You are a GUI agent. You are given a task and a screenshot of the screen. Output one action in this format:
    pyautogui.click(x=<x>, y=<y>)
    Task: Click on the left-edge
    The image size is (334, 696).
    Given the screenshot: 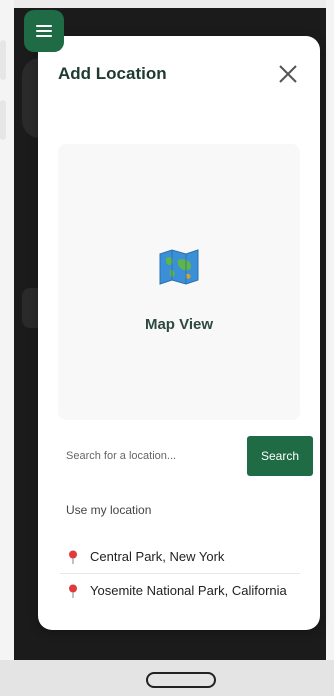 What is the action you would take?
    pyautogui.click(x=7, y=330)
    